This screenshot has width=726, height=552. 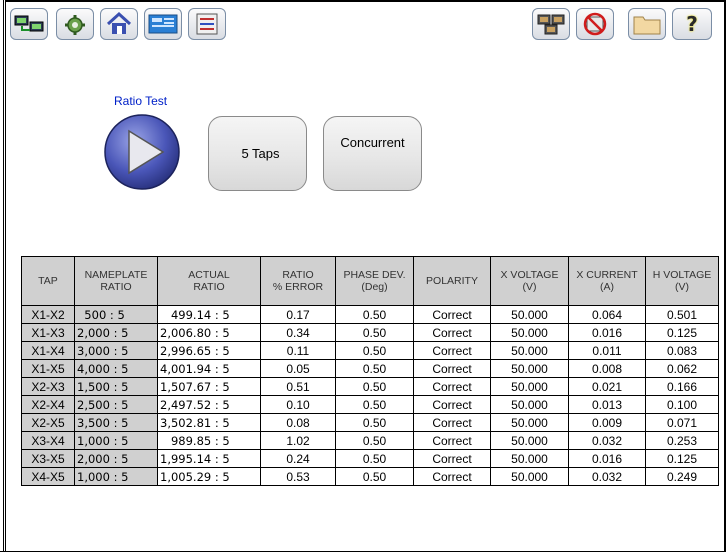 What do you see at coordinates (48, 368) in the screenshot?
I see `tap-cell: X1-X5` at bounding box center [48, 368].